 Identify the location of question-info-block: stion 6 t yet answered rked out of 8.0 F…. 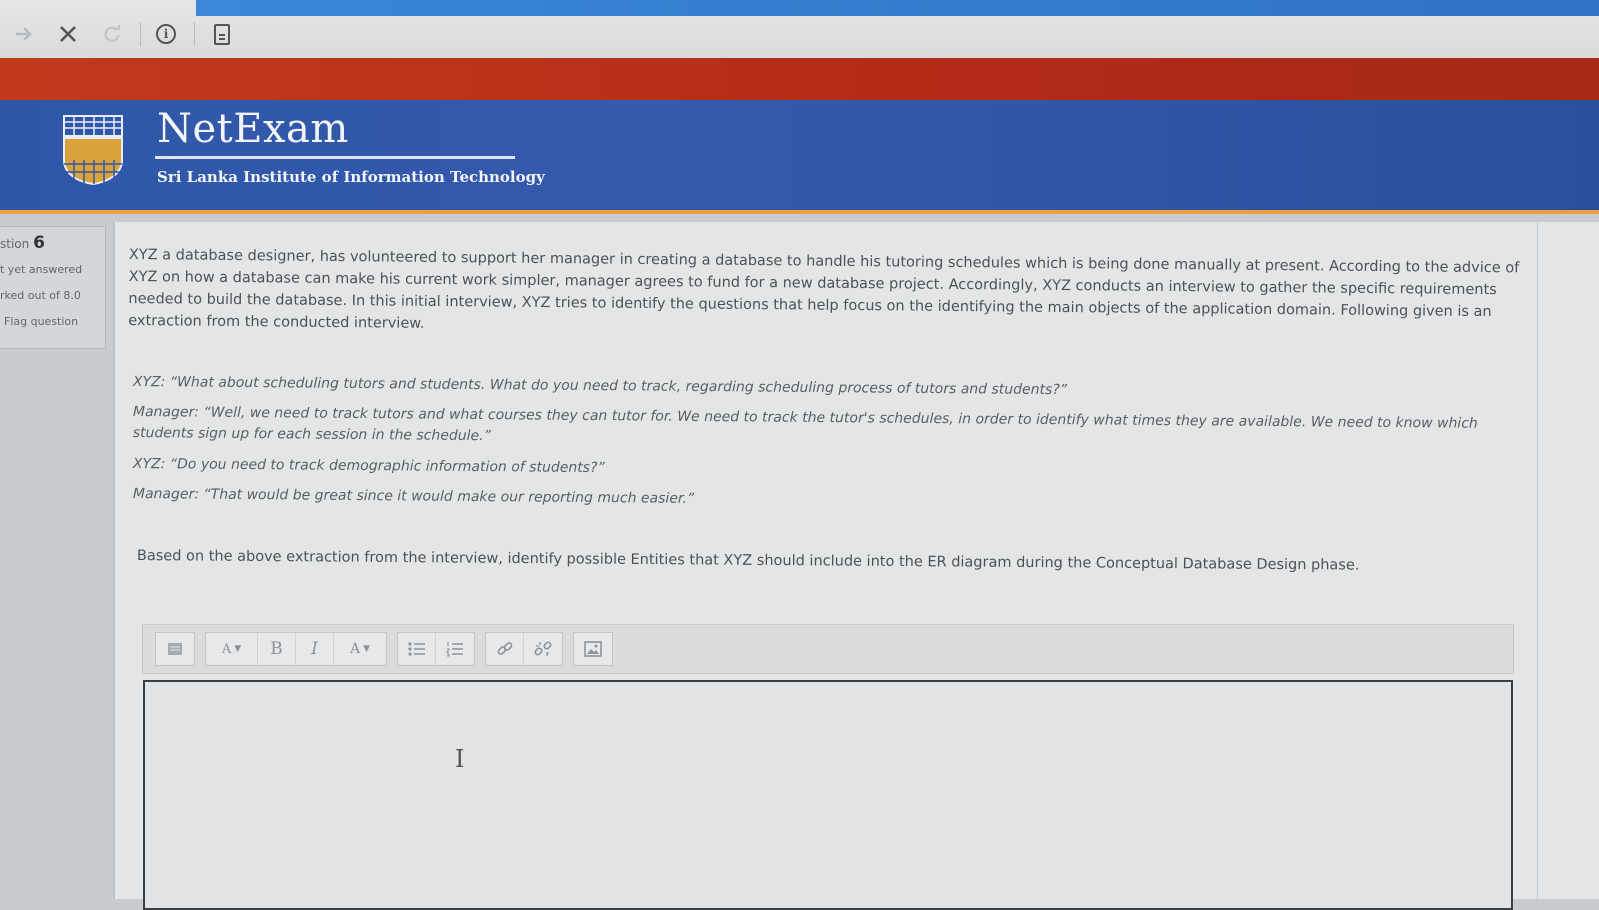
(53, 287).